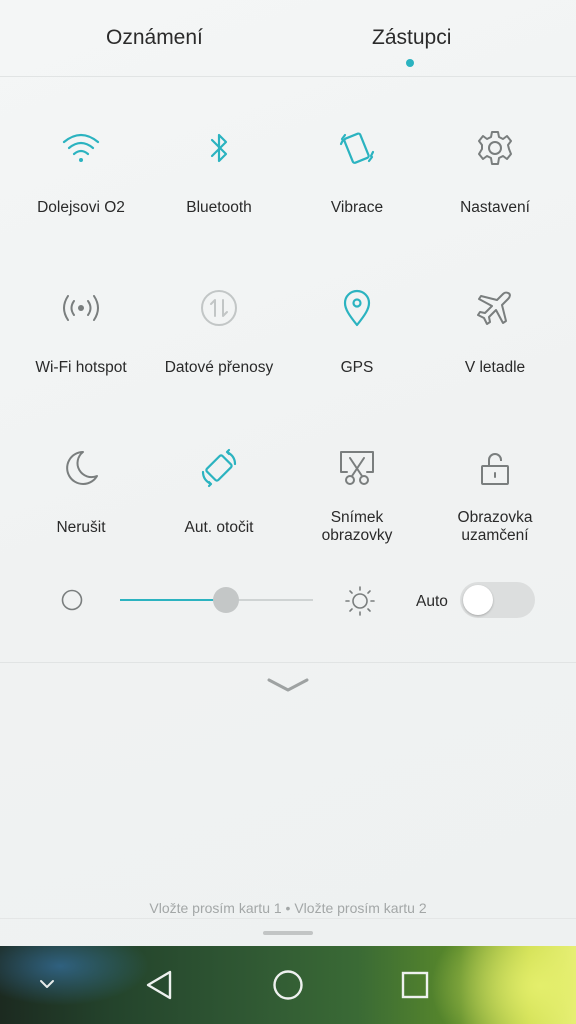 Image resolution: width=576 pixels, height=1024 pixels. I want to click on nav-recents-button, so click(415, 985).